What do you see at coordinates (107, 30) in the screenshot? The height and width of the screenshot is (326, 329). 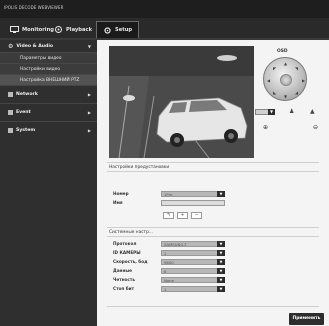 I see `setup-icon` at bounding box center [107, 30].